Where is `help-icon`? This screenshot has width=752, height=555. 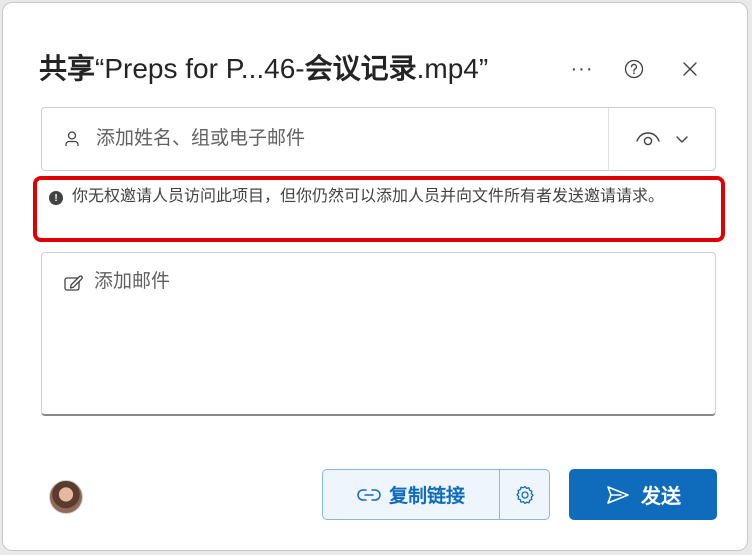 help-icon is located at coordinates (634, 69).